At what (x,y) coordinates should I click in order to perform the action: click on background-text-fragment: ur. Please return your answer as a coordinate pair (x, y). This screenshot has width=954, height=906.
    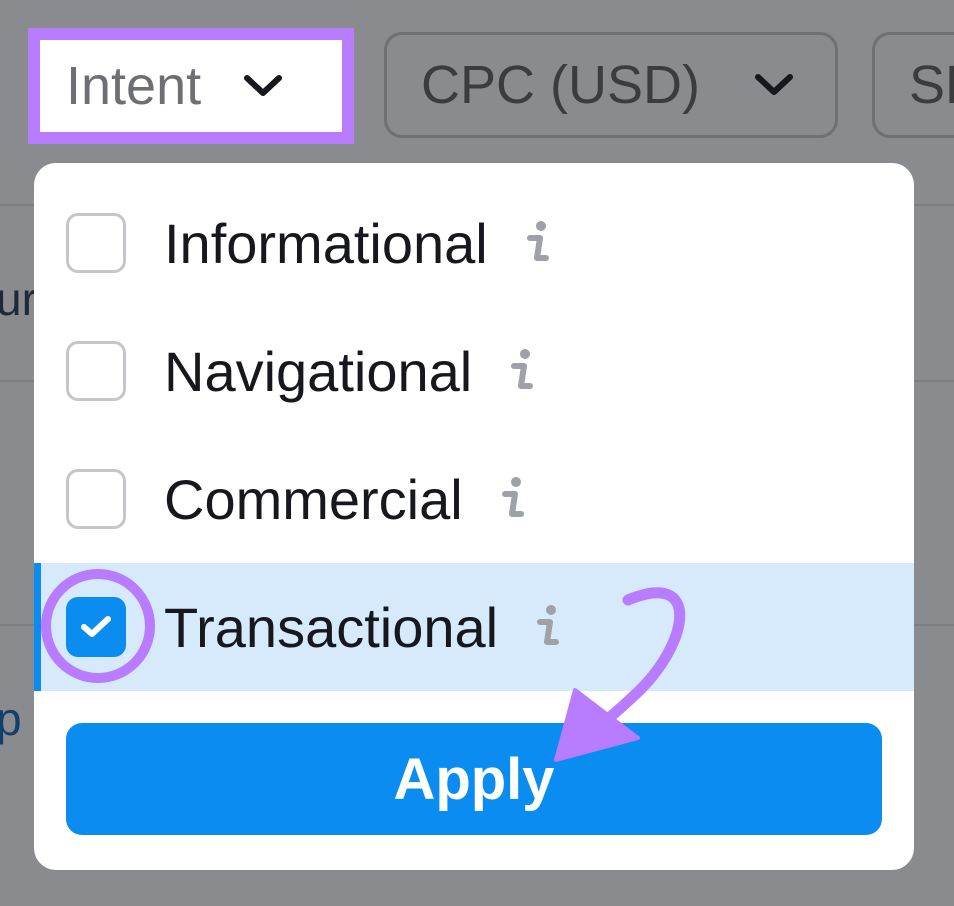
    Looking at the image, I should click on (18, 299).